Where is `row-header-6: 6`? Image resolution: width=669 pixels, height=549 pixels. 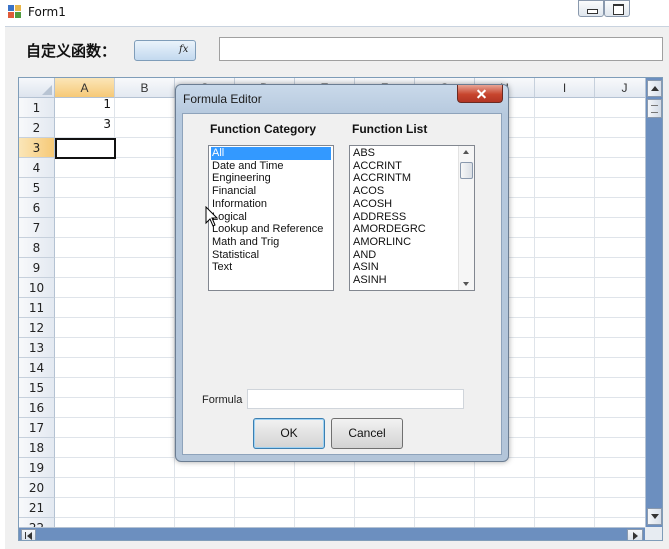
row-header-6: 6 is located at coordinates (37, 208).